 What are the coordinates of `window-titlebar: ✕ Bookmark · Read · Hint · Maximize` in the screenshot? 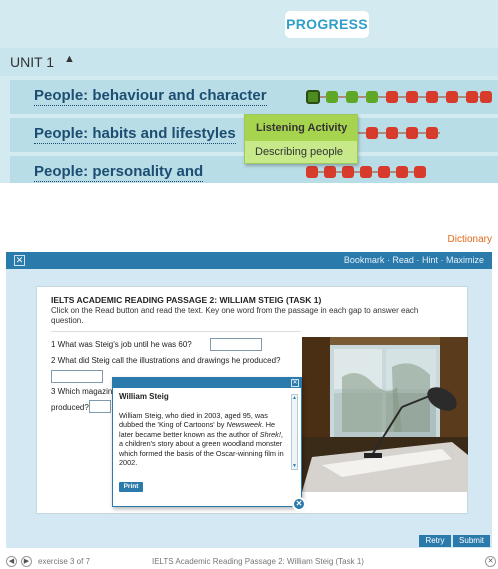 It's located at (249, 260).